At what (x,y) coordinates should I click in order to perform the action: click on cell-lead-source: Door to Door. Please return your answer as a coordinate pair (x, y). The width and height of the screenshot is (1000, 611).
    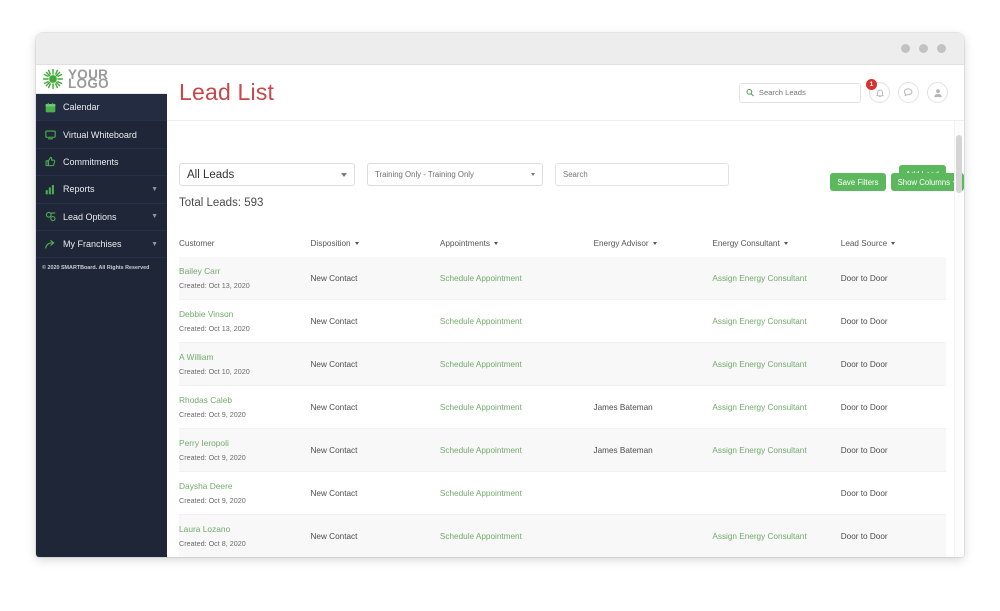
    Looking at the image, I should click on (893, 278).